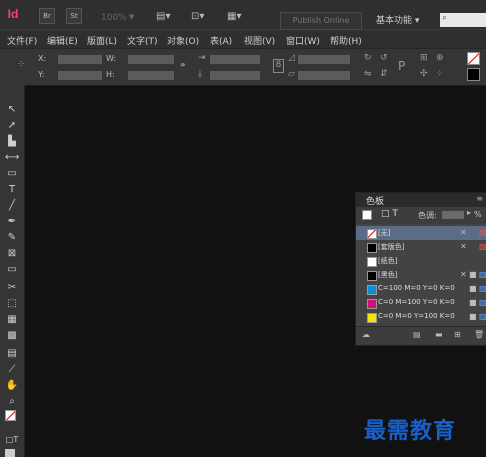 The image size is (486, 457). Describe the element at coordinates (12, 158) in the screenshot. I see `gap-tool-icon: ⟷` at that location.